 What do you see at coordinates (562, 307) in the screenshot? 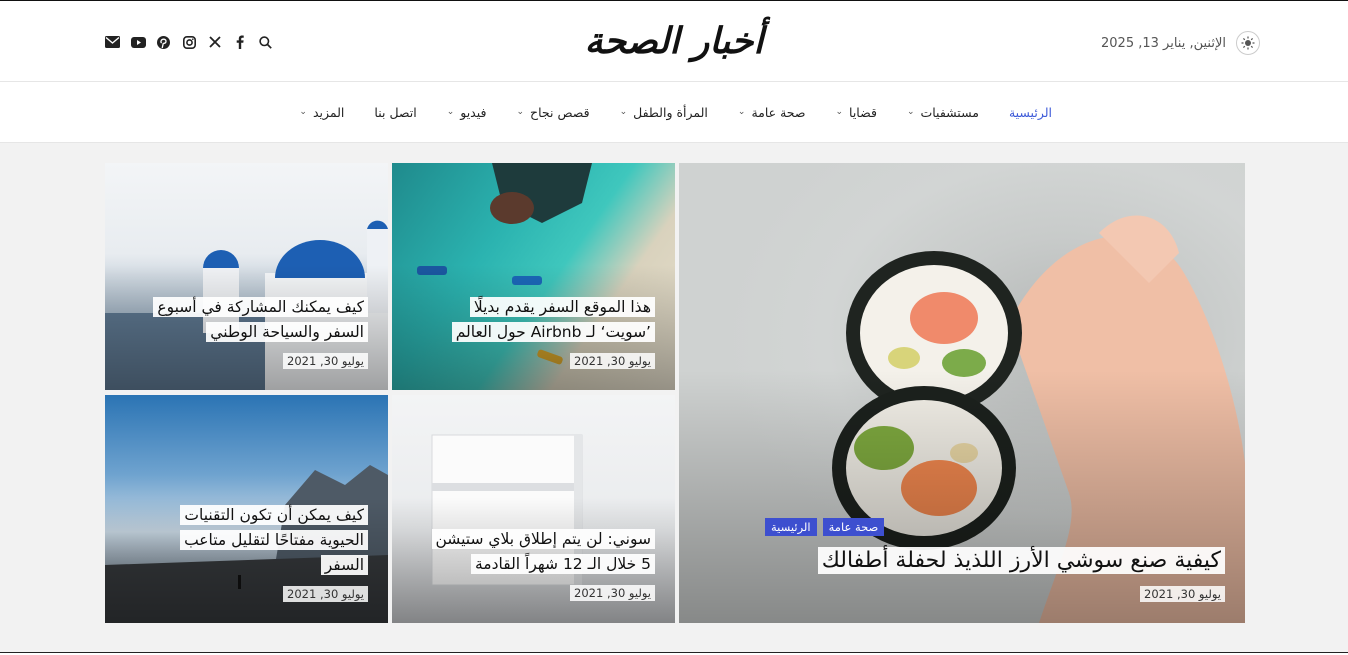
I see `post-title-line: هذا الموقع السفر يقدم بديلًا` at bounding box center [562, 307].